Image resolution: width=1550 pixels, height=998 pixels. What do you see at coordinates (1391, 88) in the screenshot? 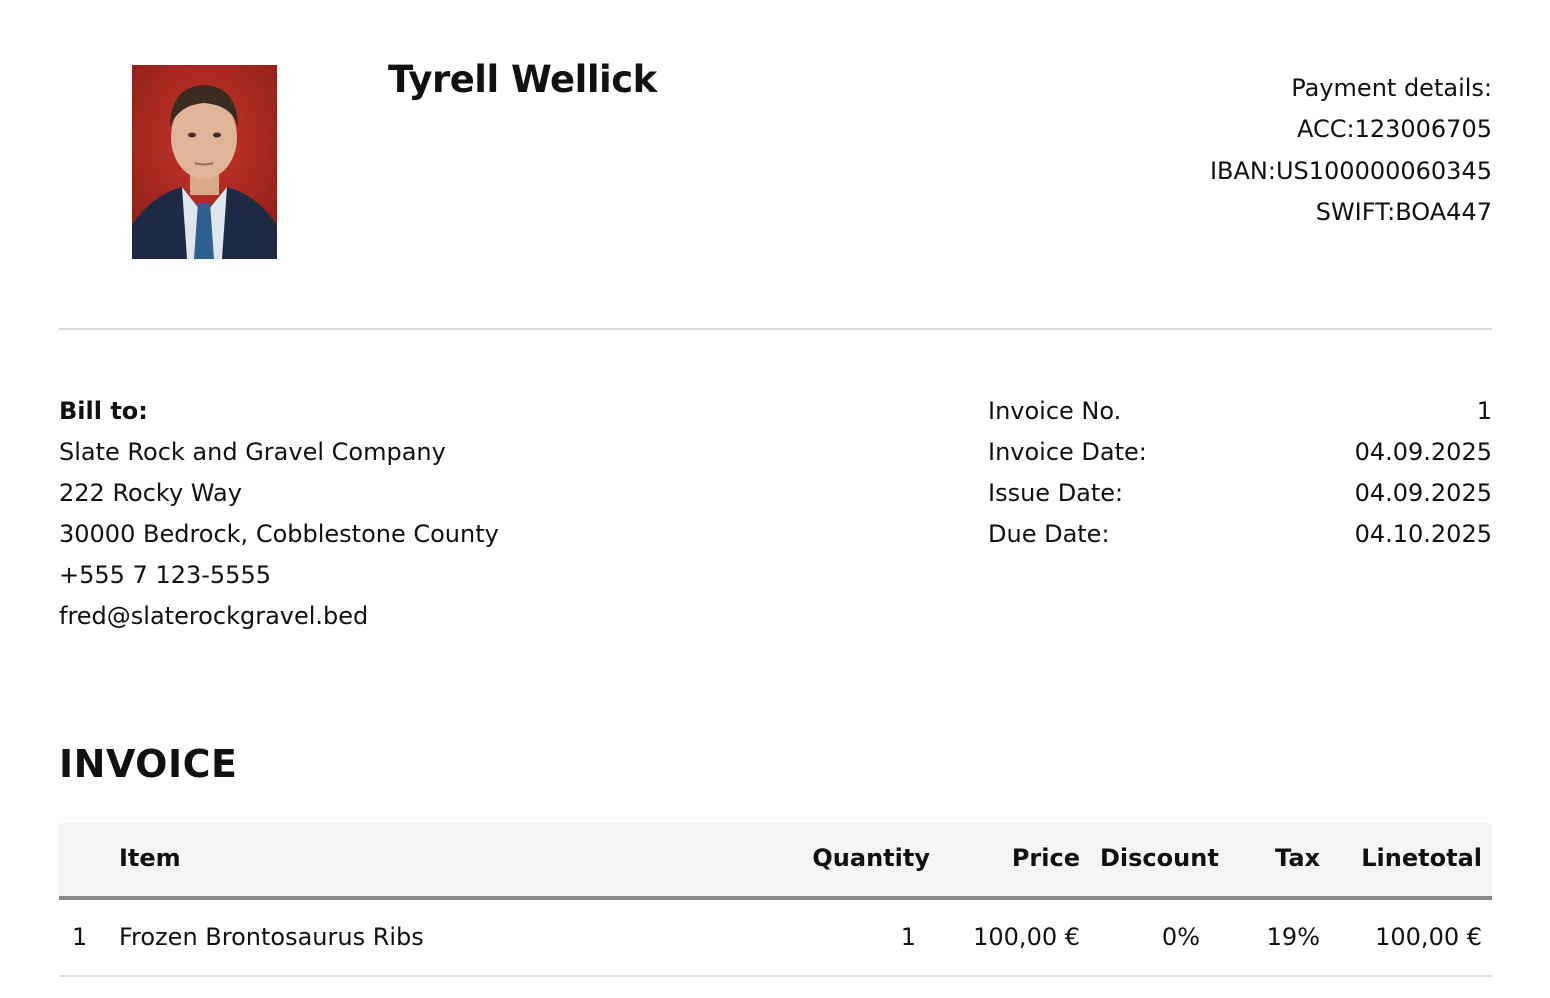
I see `payment-details-heading: Payment details:` at bounding box center [1391, 88].